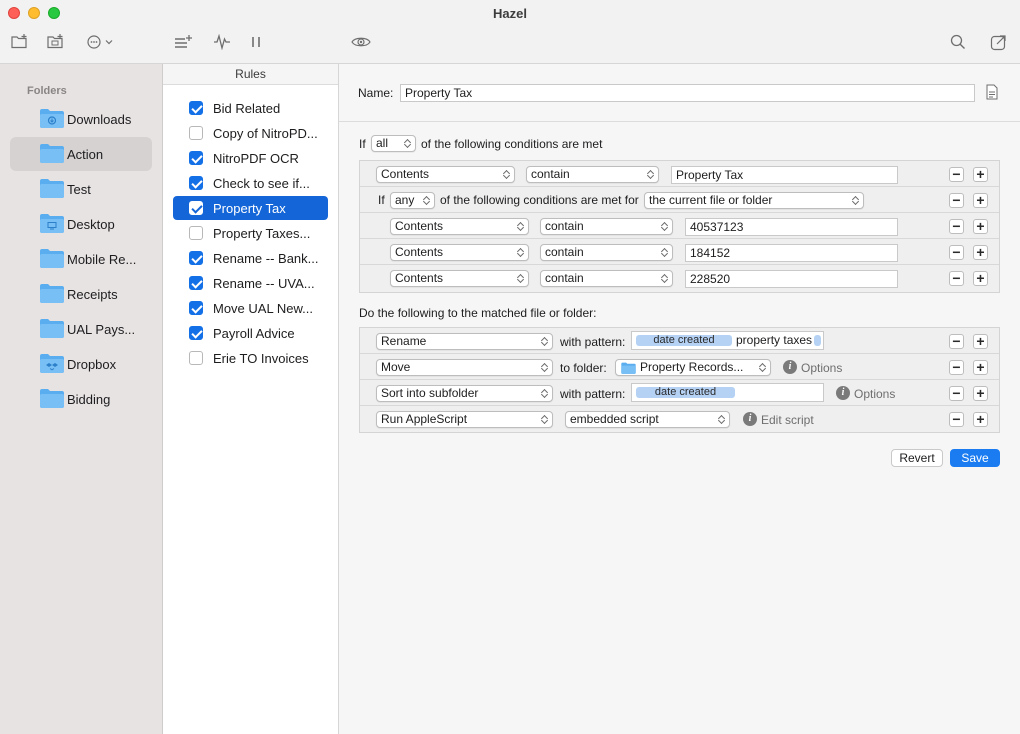  What do you see at coordinates (958, 42) in the screenshot?
I see `search-icon` at bounding box center [958, 42].